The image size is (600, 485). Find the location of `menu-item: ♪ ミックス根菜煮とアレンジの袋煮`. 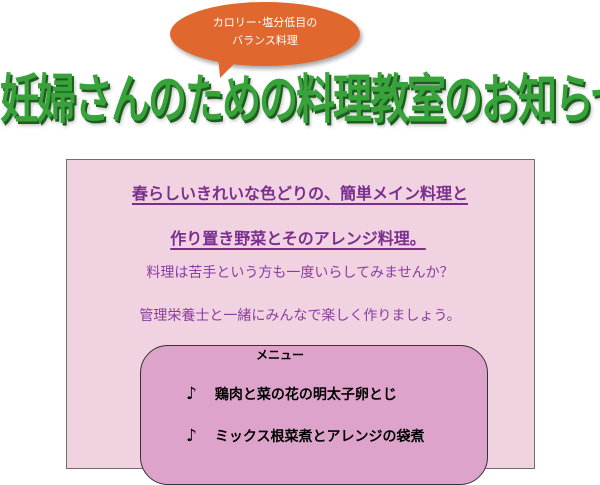

menu-item: ♪ ミックス根菜煮とアレンジの袋煮 is located at coordinates (305, 436).